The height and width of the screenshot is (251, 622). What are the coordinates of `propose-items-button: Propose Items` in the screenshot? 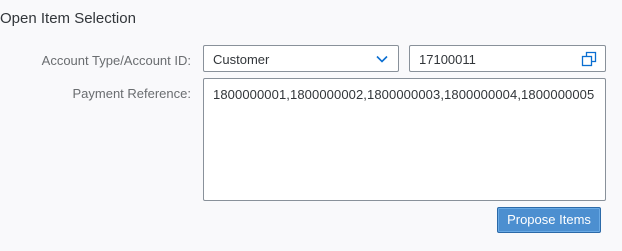 It's located at (549, 220).